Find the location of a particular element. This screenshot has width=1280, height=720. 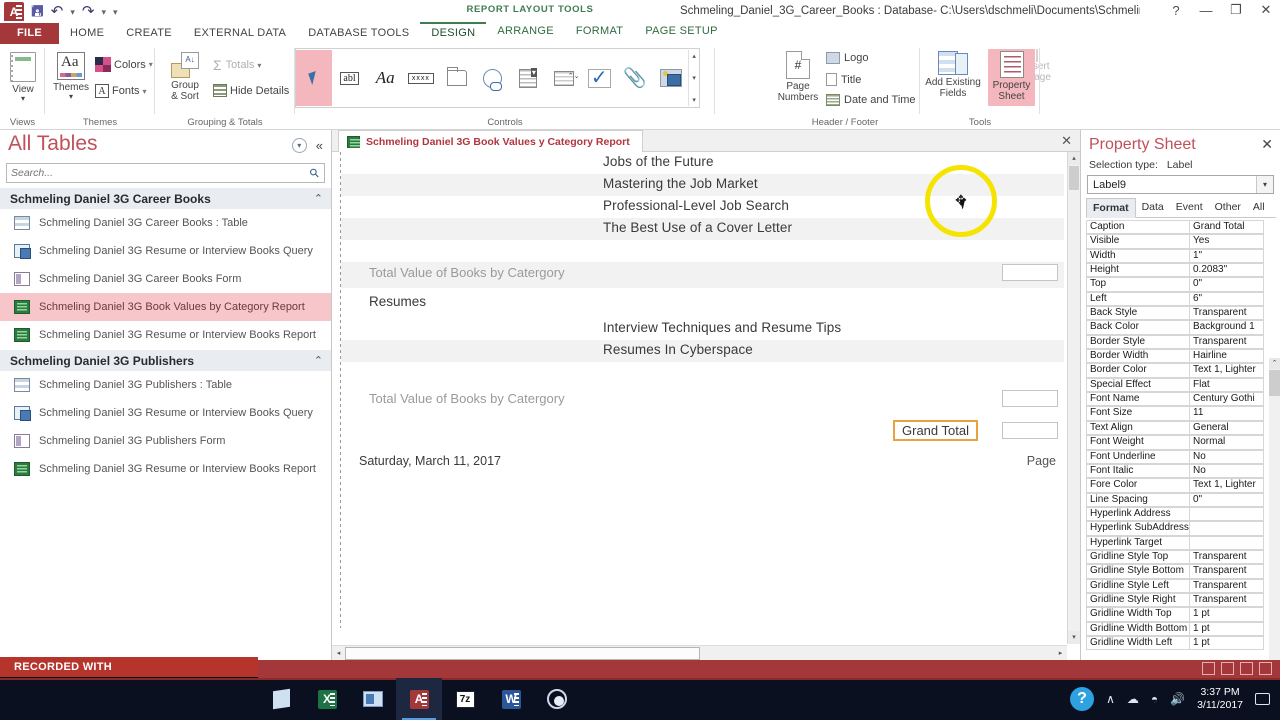

book-title: Jobs of the Future is located at coordinates (658, 161).